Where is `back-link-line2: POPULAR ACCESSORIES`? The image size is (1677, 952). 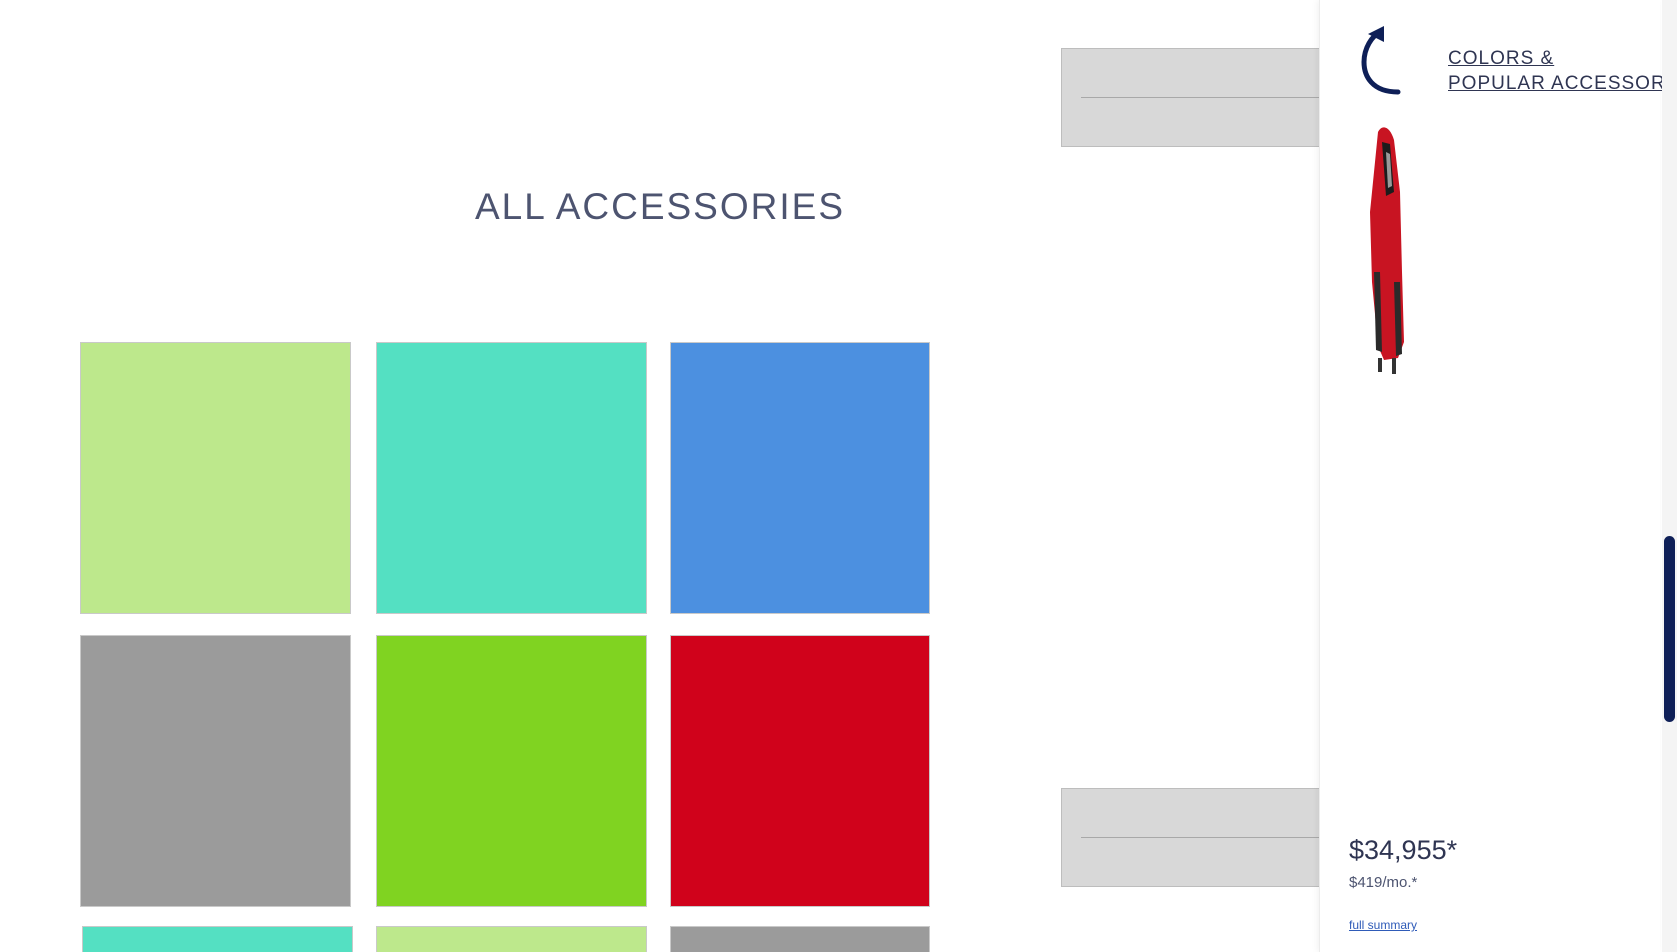
back-link-line2: POPULAR ACCESSORIES is located at coordinates (1562, 83).